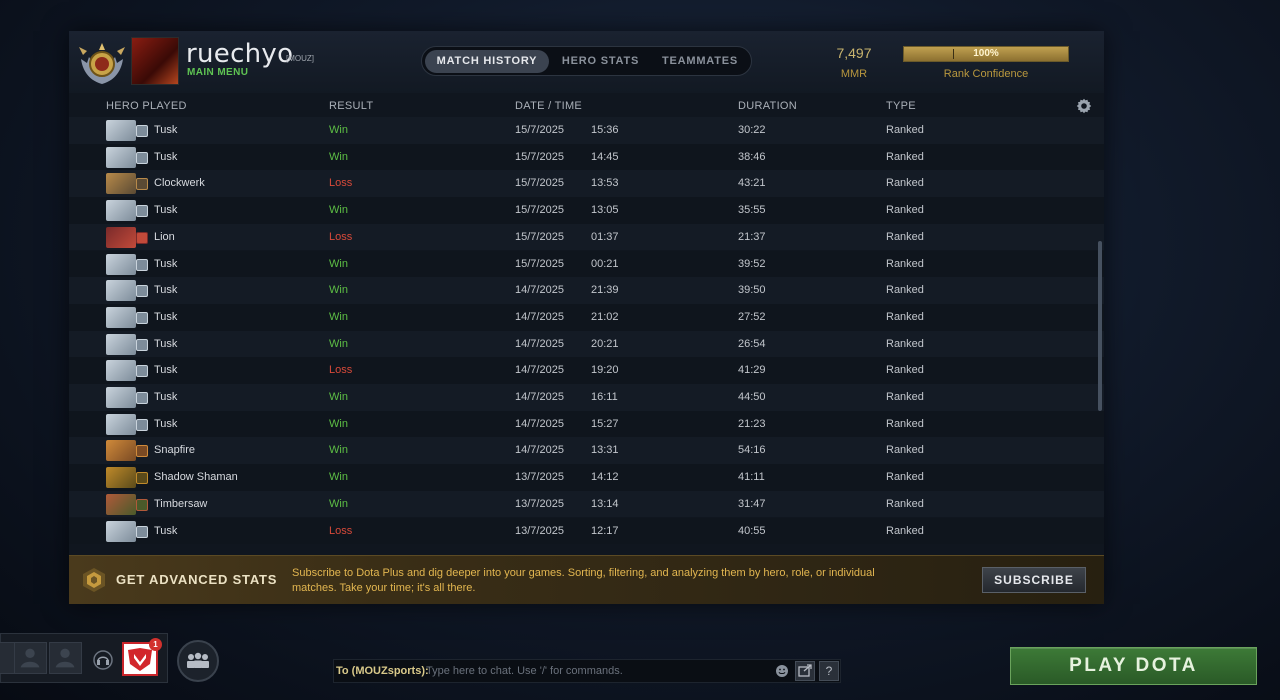 This screenshot has height=700, width=1280. I want to click on table-row: Tusk Win 15/7/2025 15:36 30:22 Ranked, so click(586, 130).